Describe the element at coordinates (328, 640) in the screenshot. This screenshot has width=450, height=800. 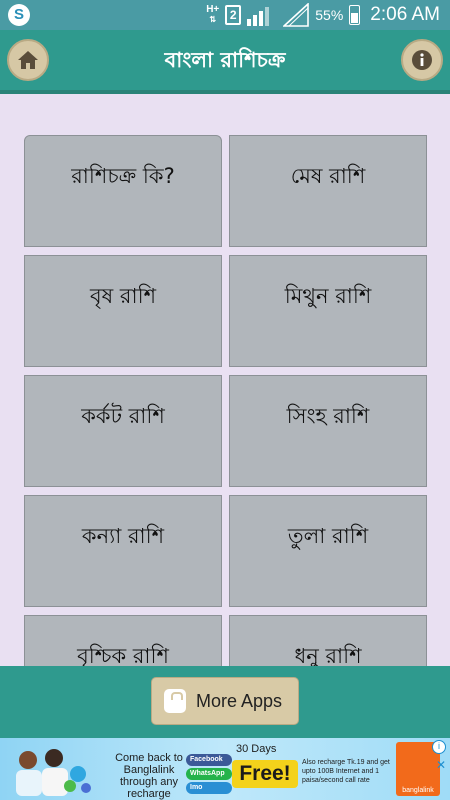
I see `menu-tile-sagittarius: ধনু রাশি` at that location.